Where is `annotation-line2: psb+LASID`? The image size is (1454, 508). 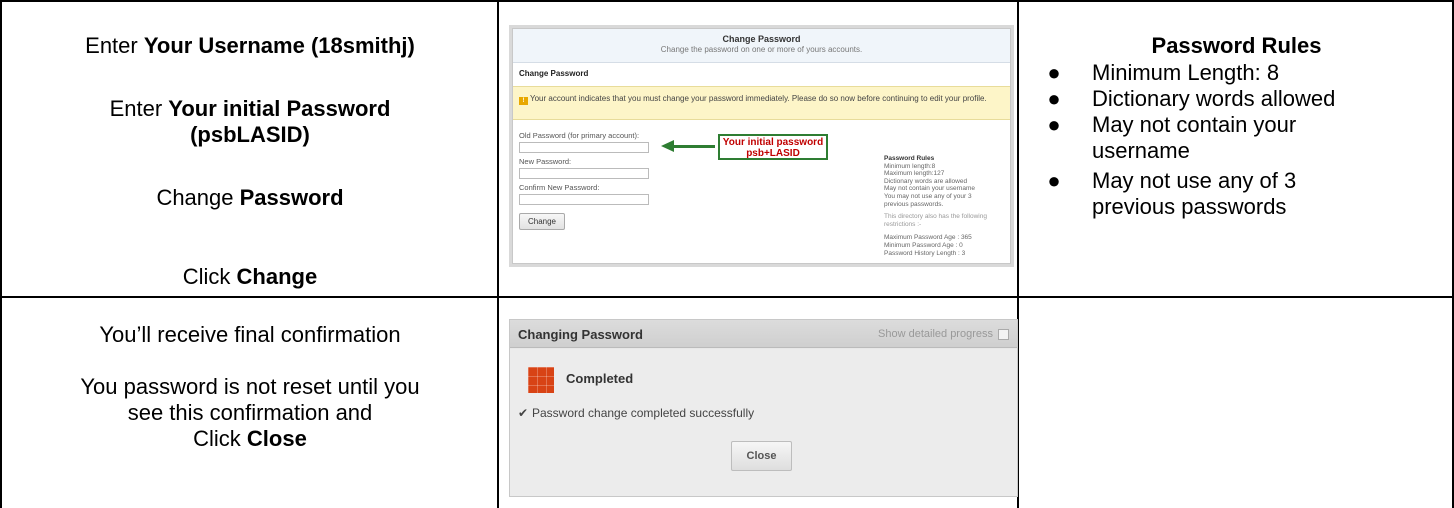
annotation-line2: psb+LASID is located at coordinates (773, 153).